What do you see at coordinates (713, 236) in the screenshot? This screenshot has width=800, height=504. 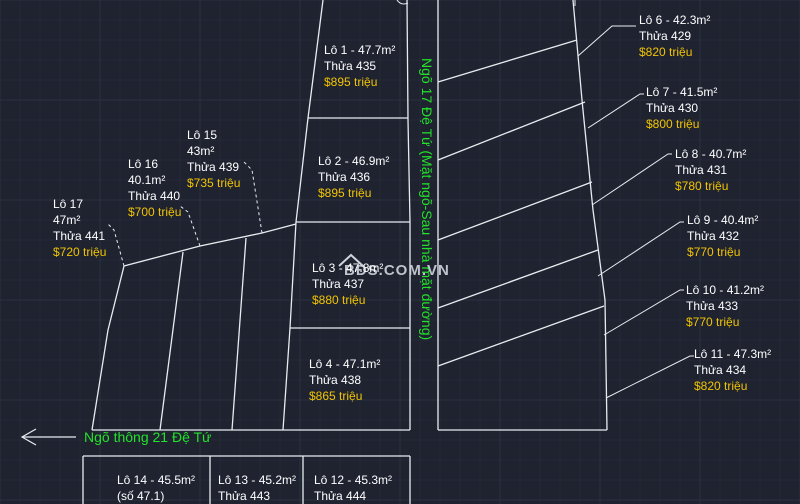 I see `lot-9-parcel: Thửa 432` at bounding box center [713, 236].